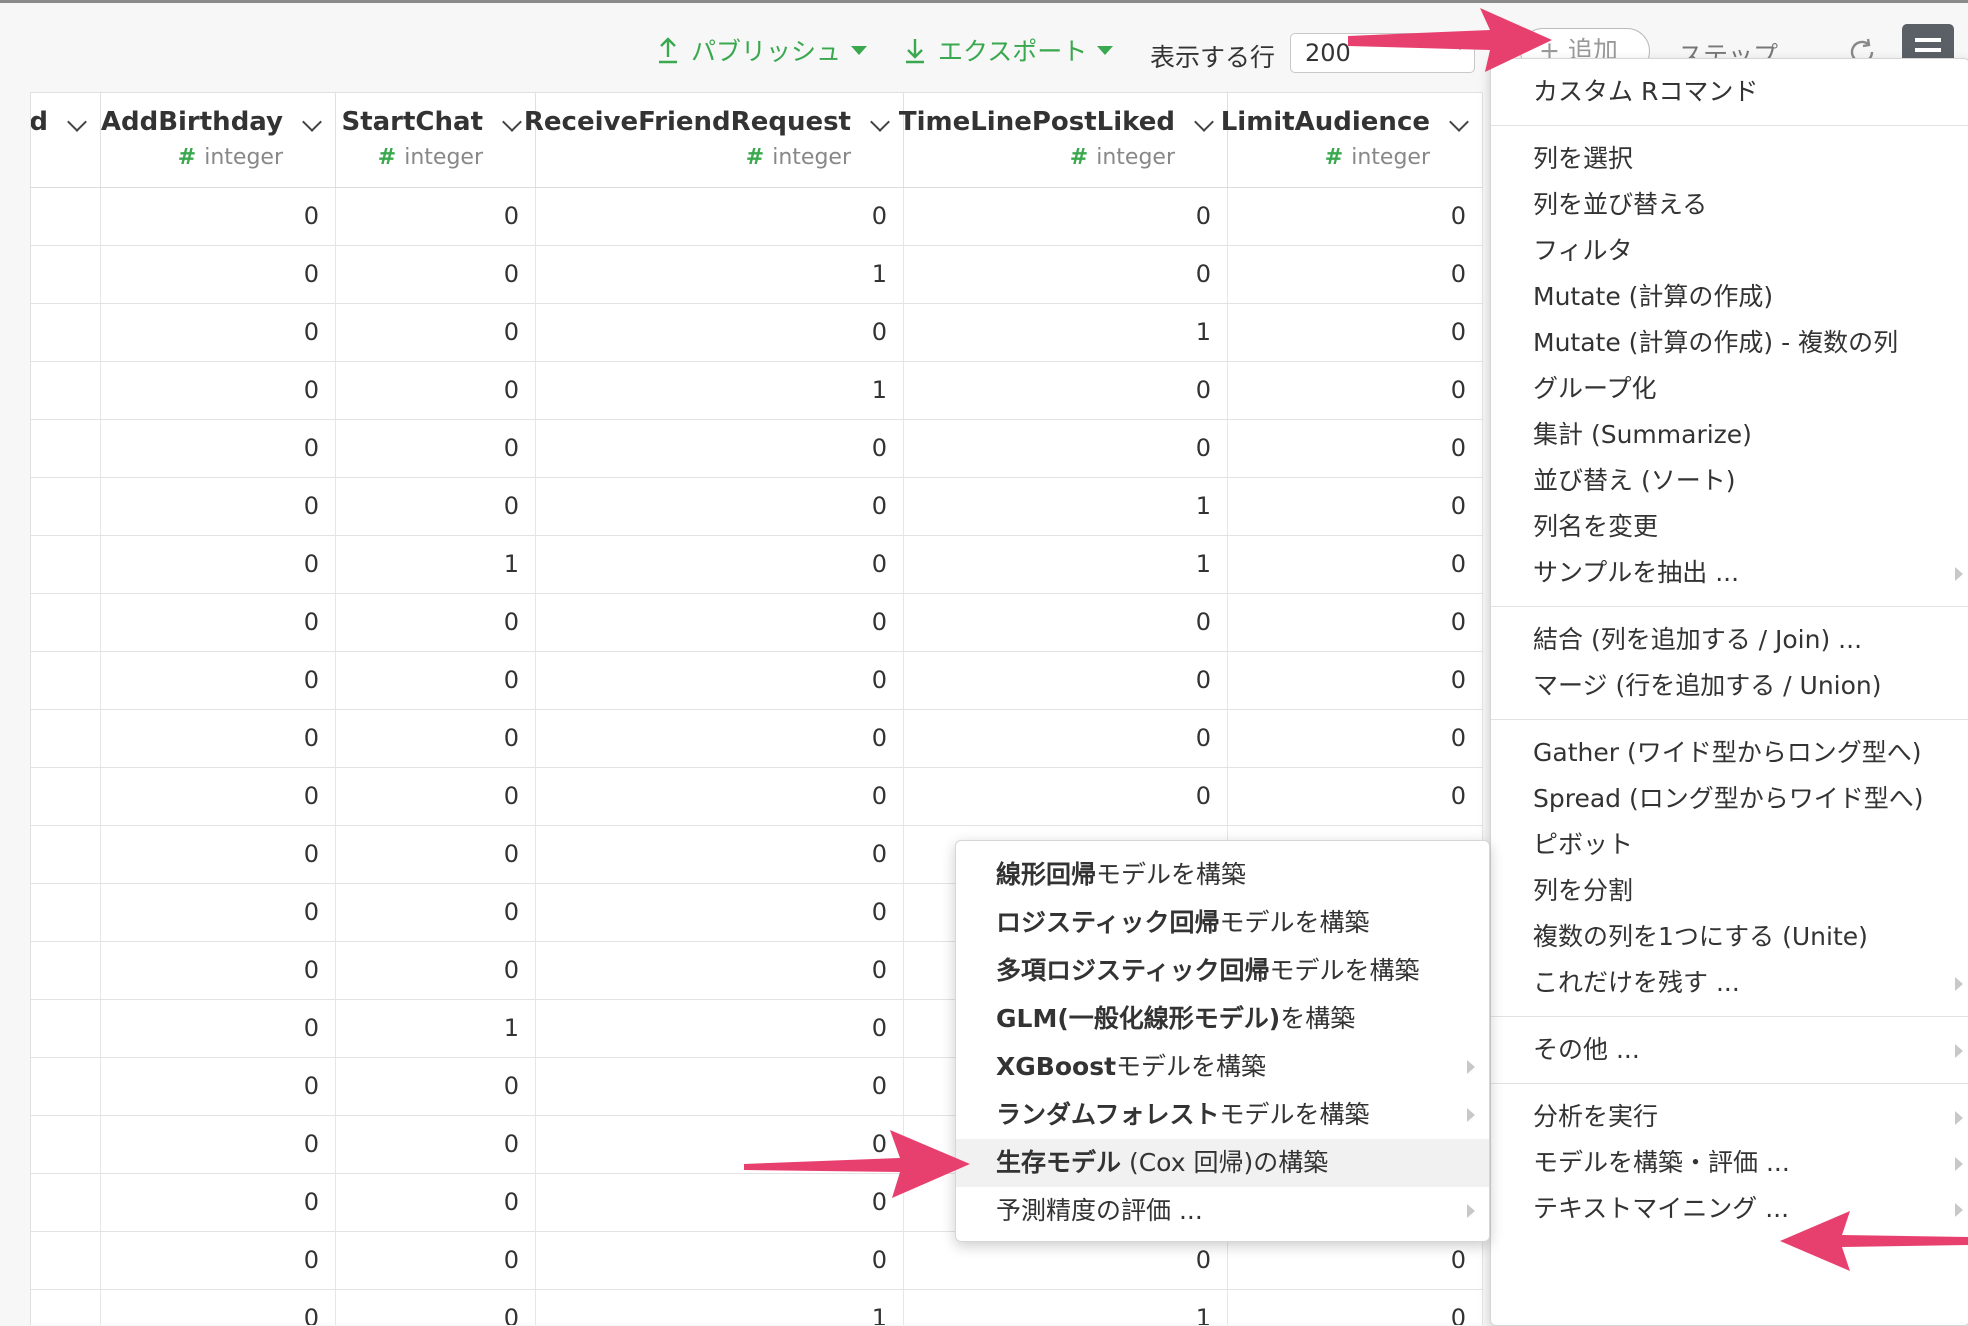 The height and width of the screenshot is (1326, 1968). What do you see at coordinates (1222, 1067) in the screenshot?
I see `submenu-item: XGBoostモデルを構築` at bounding box center [1222, 1067].